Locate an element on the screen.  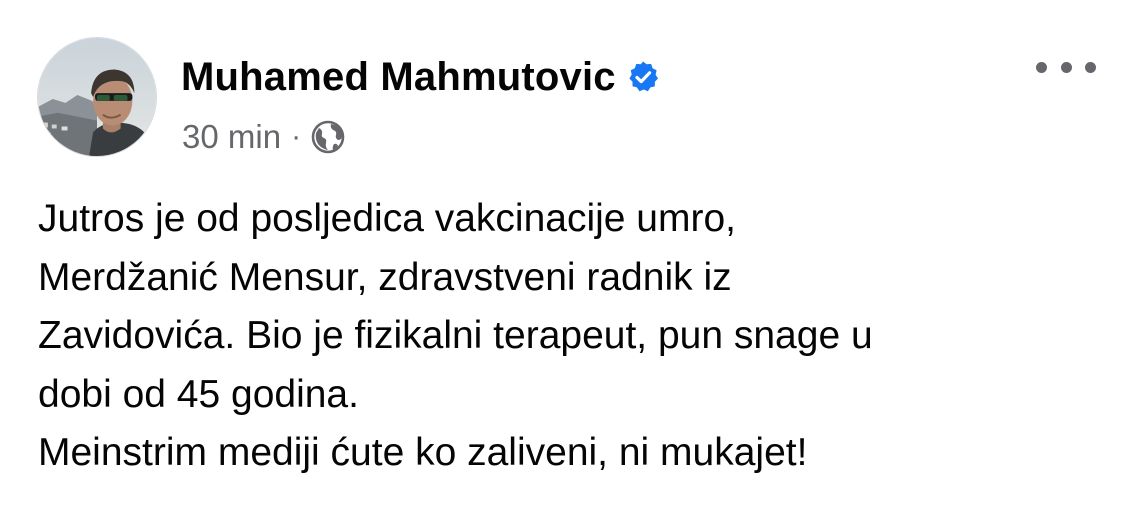
post-meta: 30 min · is located at coordinates (264, 137).